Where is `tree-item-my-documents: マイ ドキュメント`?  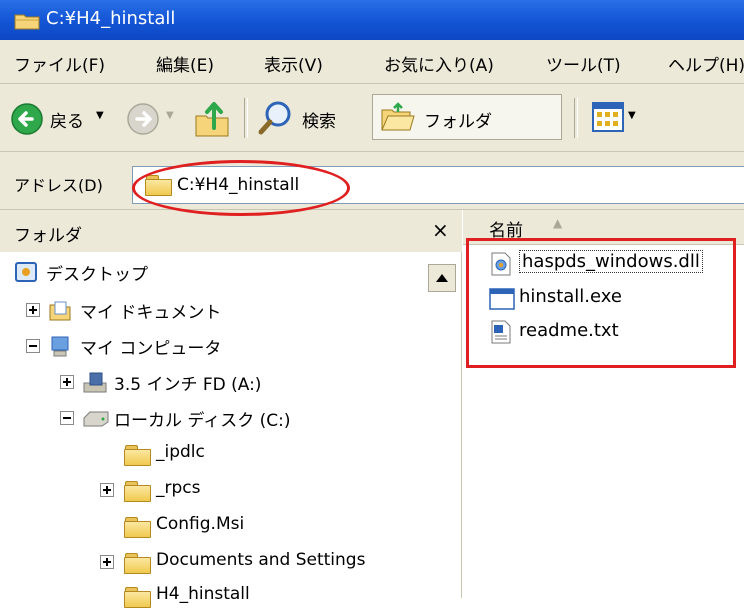 tree-item-my-documents: マイ ドキュメント is located at coordinates (210, 311).